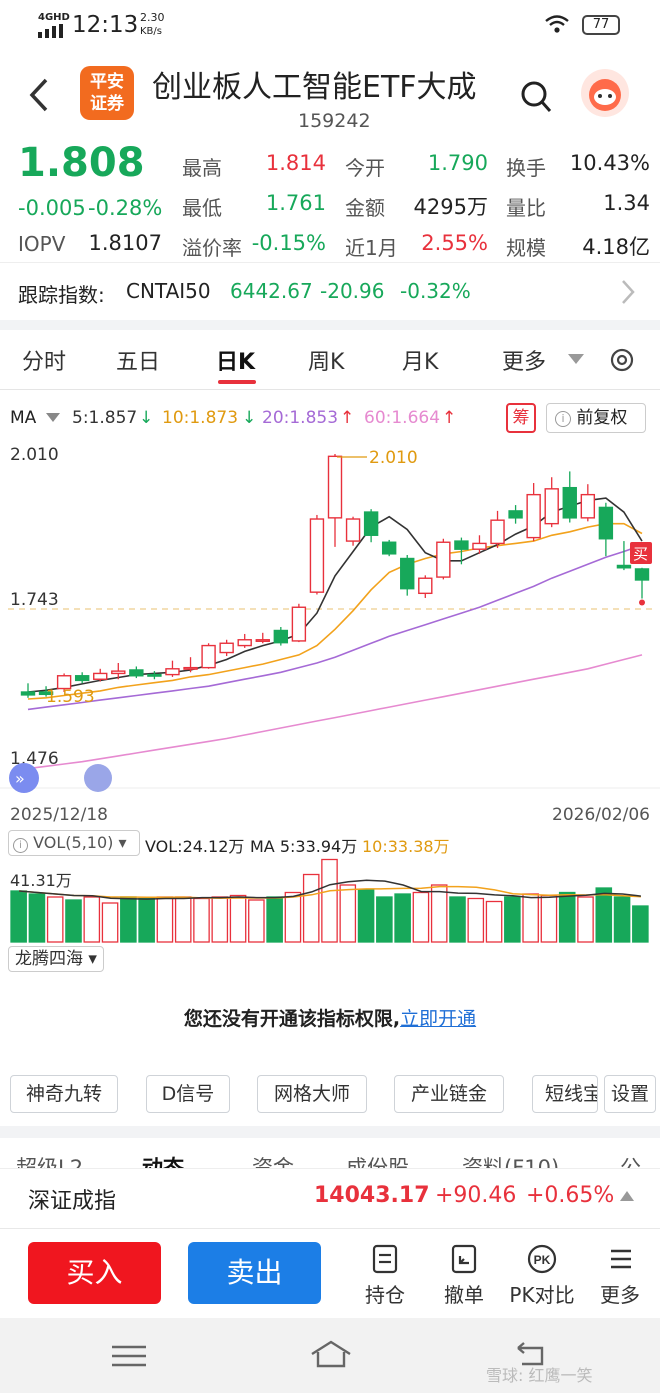 This screenshot has width=660, height=1393. I want to click on last-price-dot, so click(642, 602).